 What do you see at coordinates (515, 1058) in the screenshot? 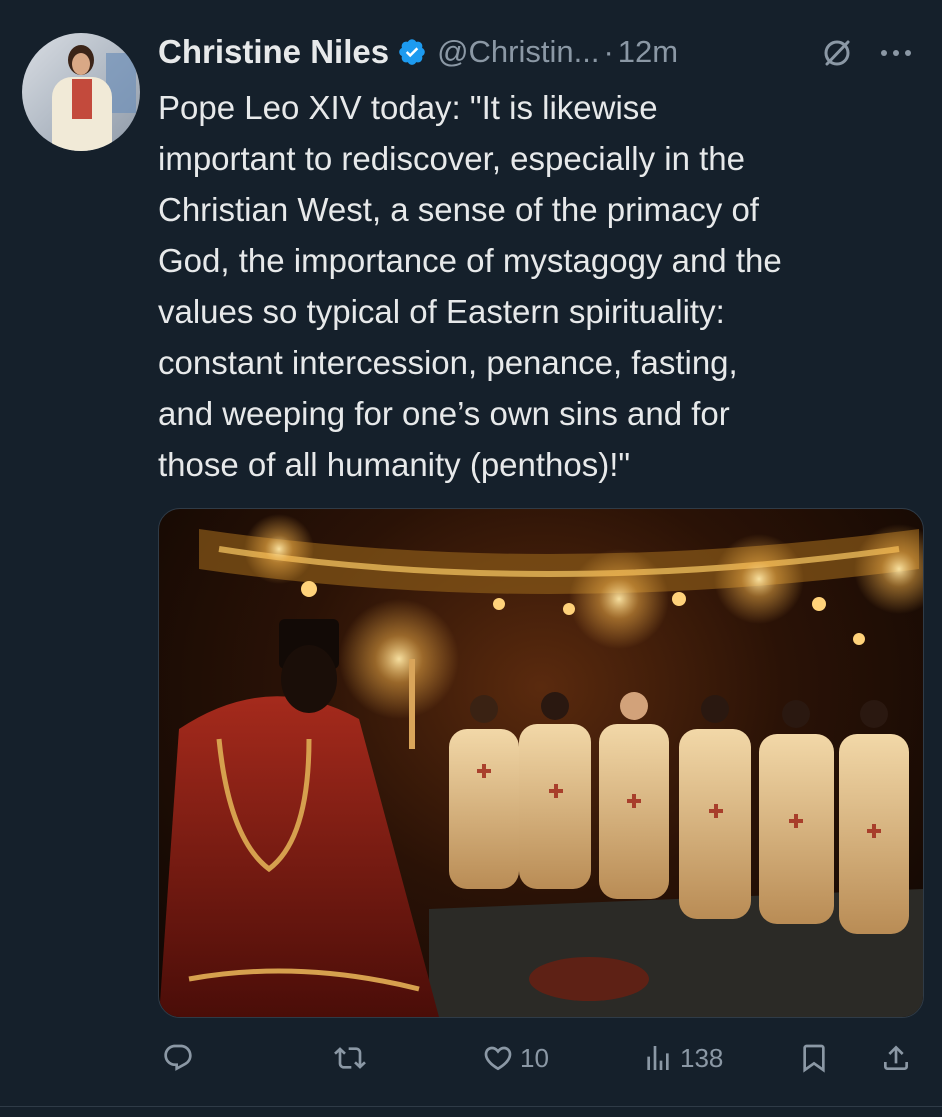
I see `like-button: 10` at bounding box center [515, 1058].